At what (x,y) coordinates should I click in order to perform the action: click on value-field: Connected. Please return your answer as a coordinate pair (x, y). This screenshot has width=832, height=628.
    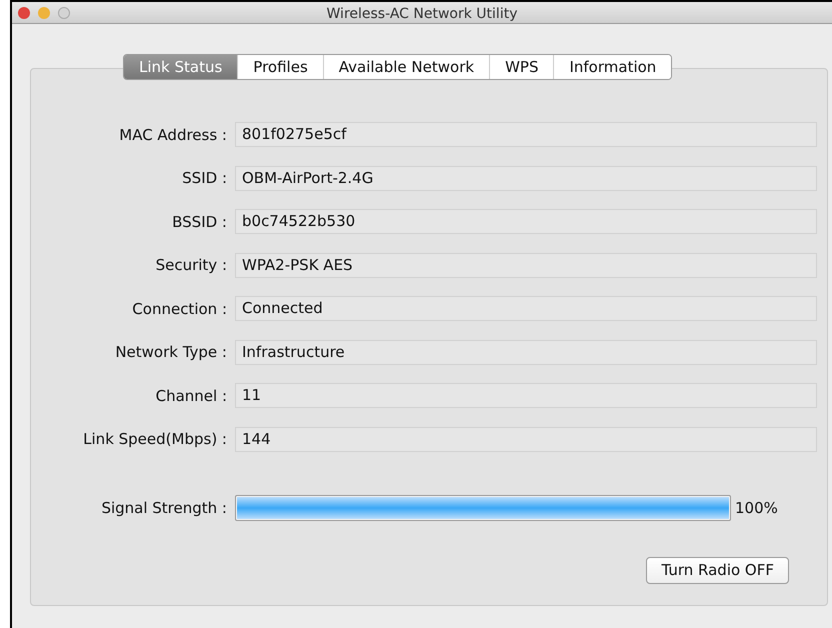
    Looking at the image, I should click on (526, 309).